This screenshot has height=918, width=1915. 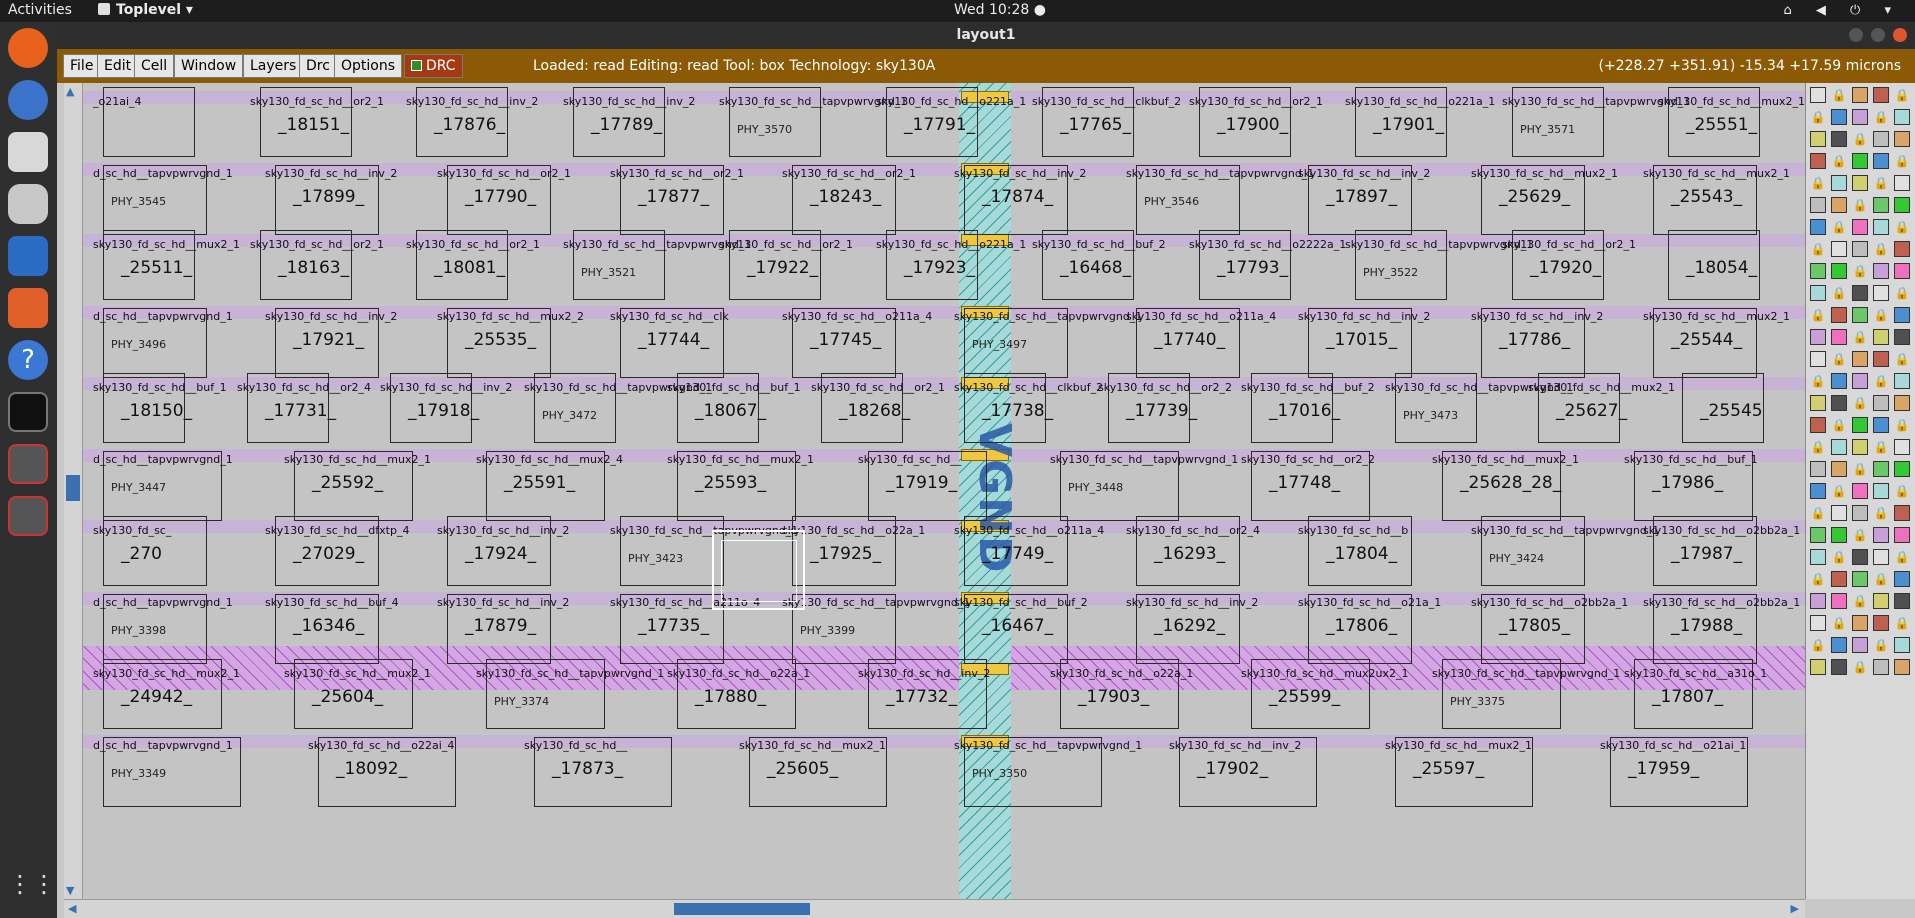 I want to click on app-menu: Toplevel ▾, so click(x=145, y=10).